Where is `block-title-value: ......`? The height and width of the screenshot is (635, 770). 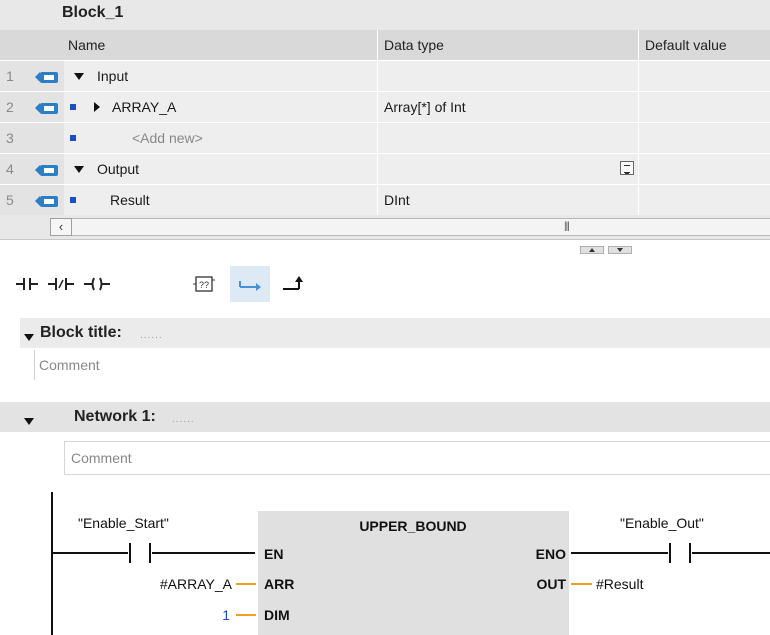
block-title-value: ...... is located at coordinates (151, 335).